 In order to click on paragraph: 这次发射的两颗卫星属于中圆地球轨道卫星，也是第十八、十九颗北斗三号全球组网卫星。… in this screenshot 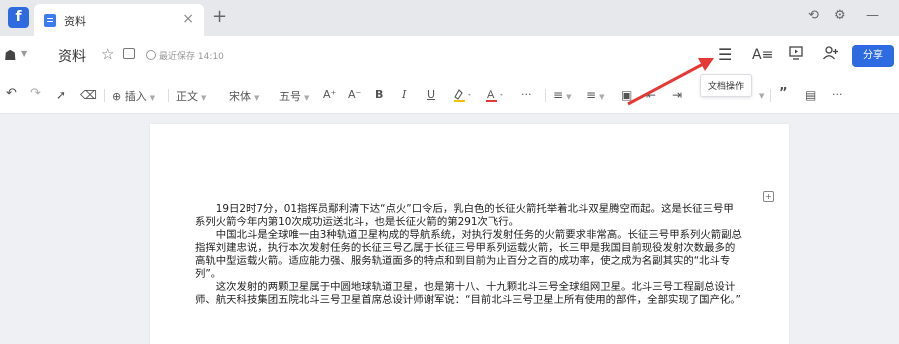, I will do `click(469, 294)`.